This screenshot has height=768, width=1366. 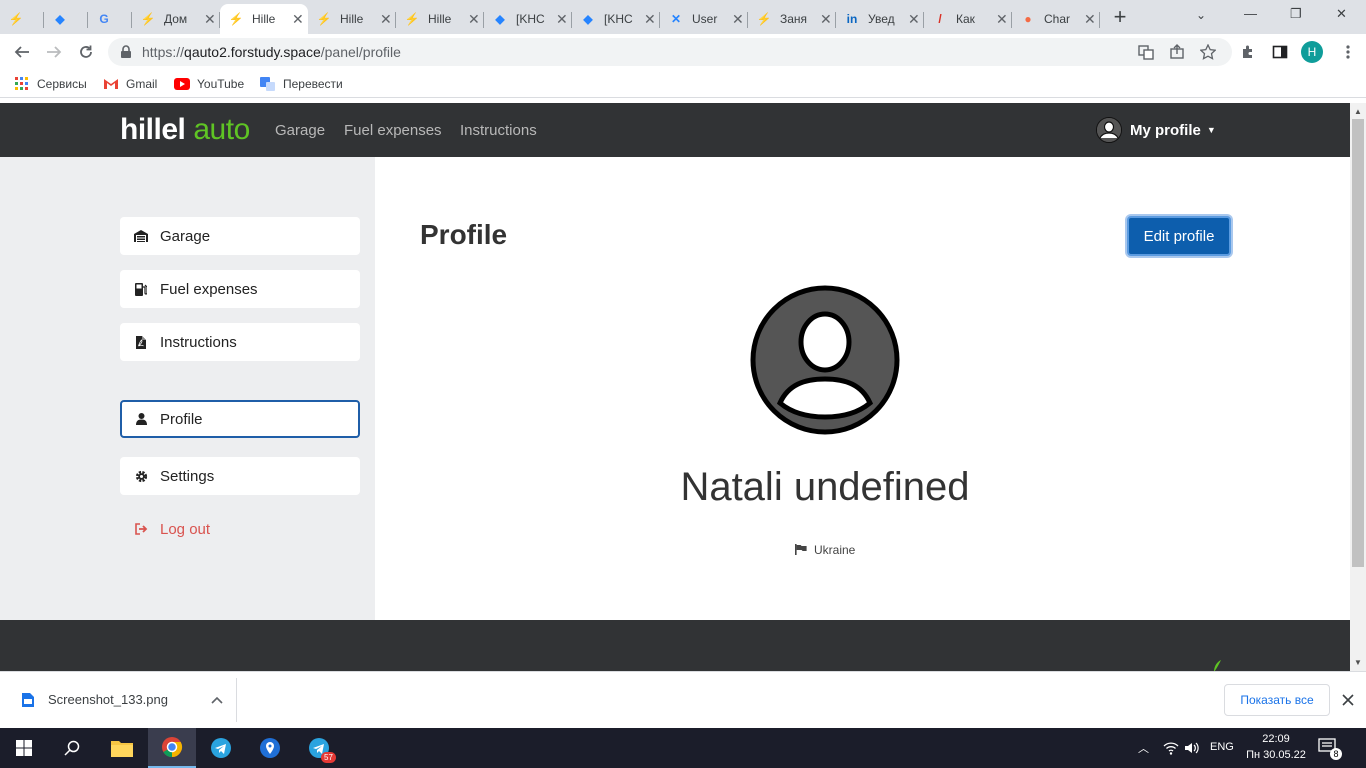 I want to click on wifi-icon, so click(x=1171, y=748).